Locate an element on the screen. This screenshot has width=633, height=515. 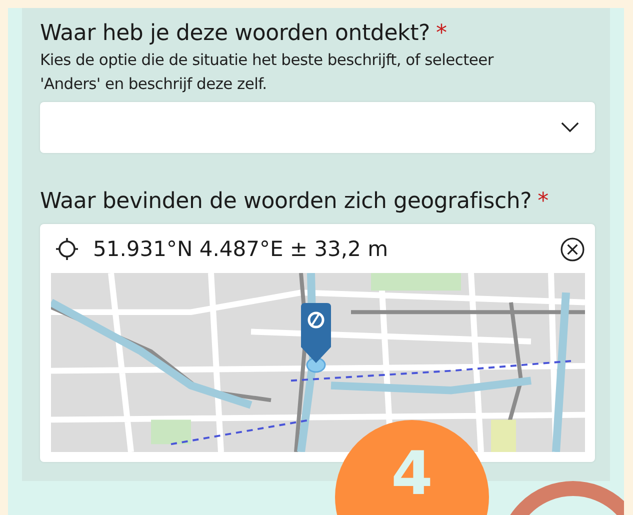
chevron-down-icon is located at coordinates (570, 127).